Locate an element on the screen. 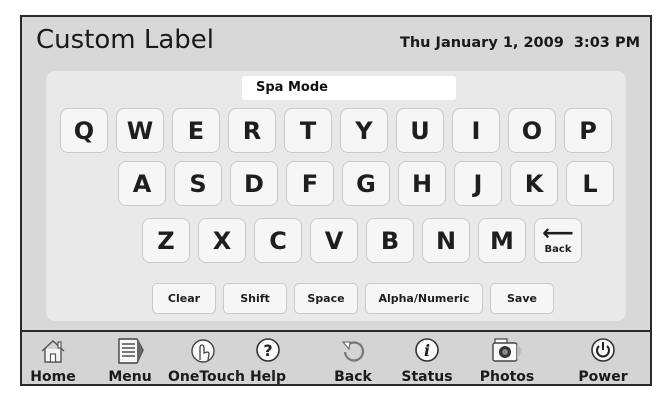 The width and height of the screenshot is (665, 400). home-icon is located at coordinates (53, 351).